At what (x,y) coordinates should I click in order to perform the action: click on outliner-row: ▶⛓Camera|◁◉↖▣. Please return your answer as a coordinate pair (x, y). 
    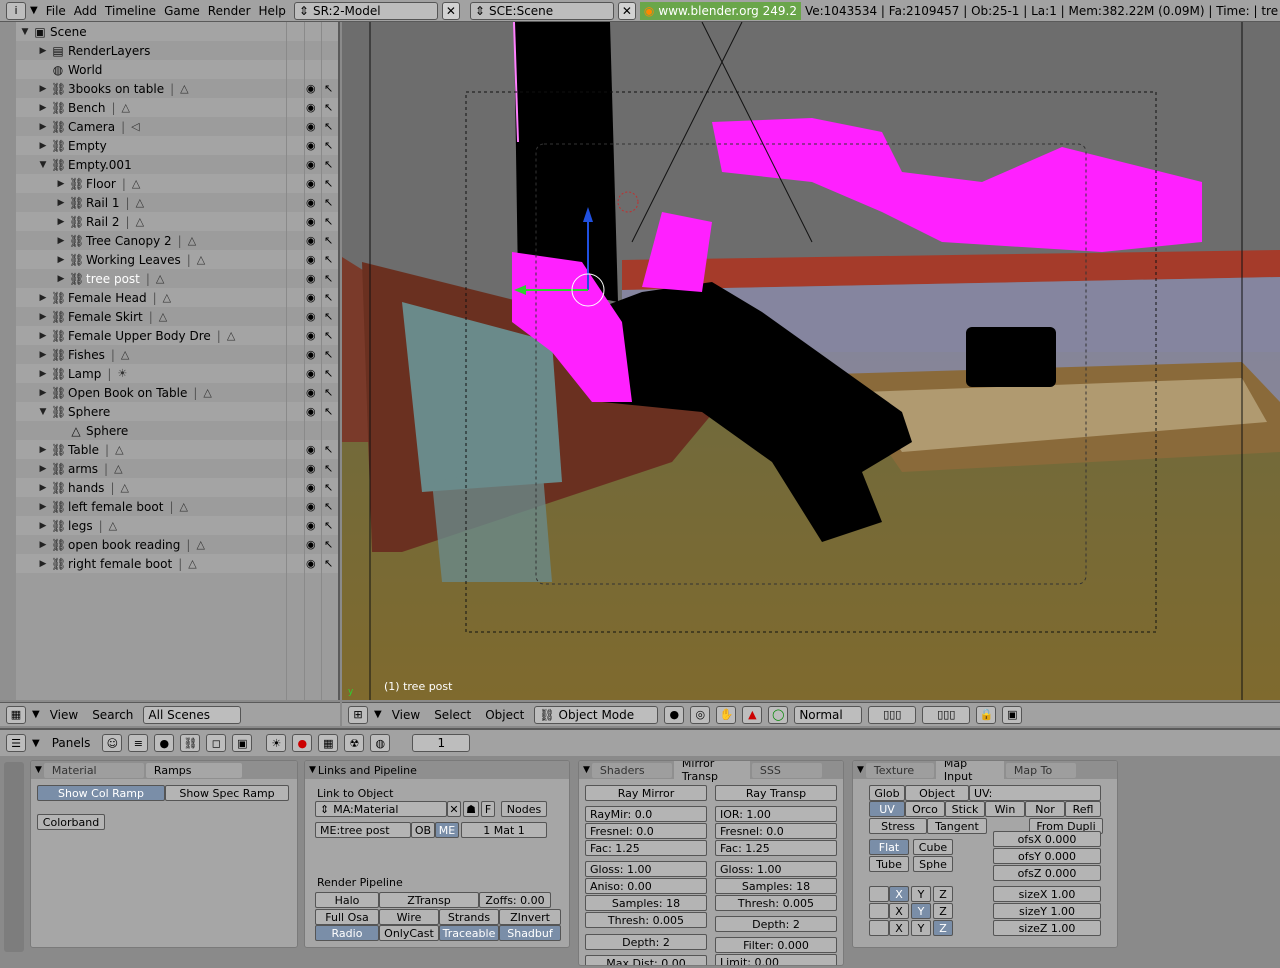
    Looking at the image, I should click on (177, 126).